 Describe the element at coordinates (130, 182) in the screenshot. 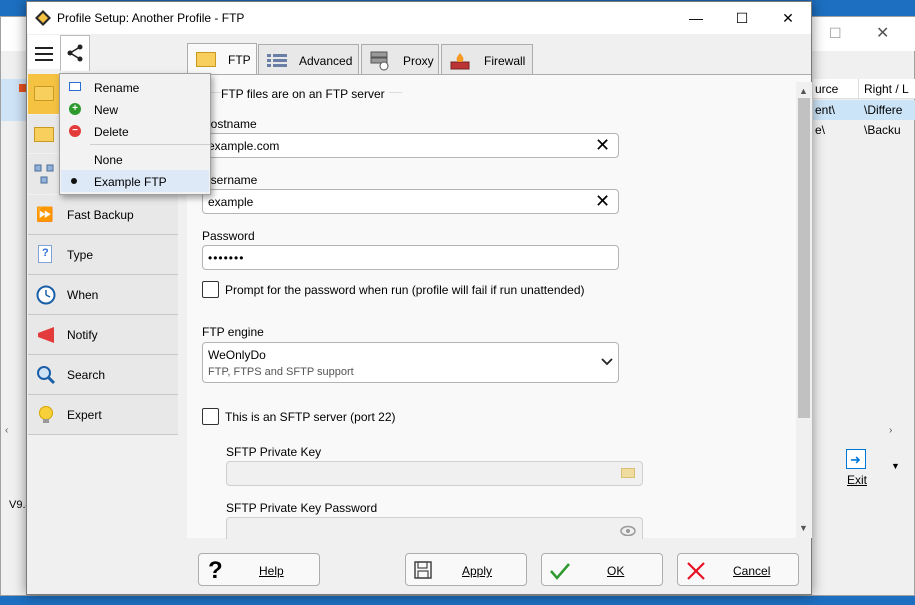

I see `menu-item-example-ftp-label: Example FTP` at that location.